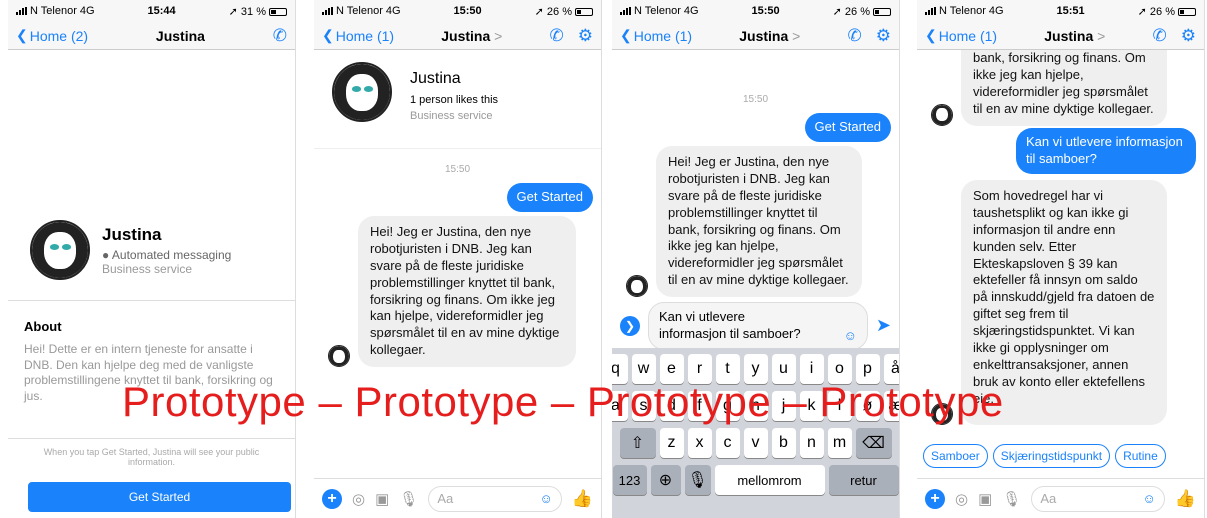  I want to click on quick-reply-chip: Rutine, so click(1140, 456).